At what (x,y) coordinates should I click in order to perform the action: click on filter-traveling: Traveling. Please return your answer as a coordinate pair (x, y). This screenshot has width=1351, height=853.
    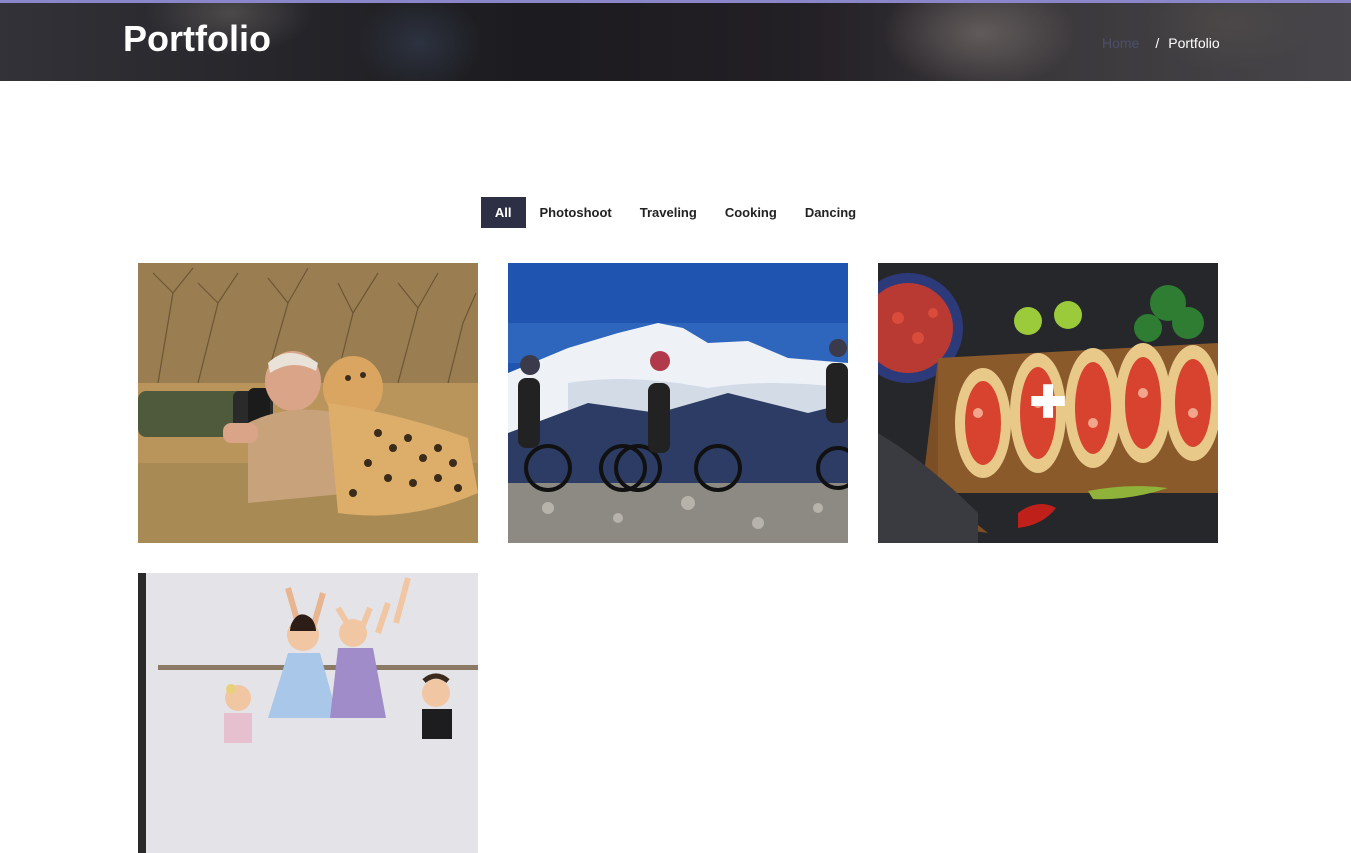
    Looking at the image, I should click on (668, 212).